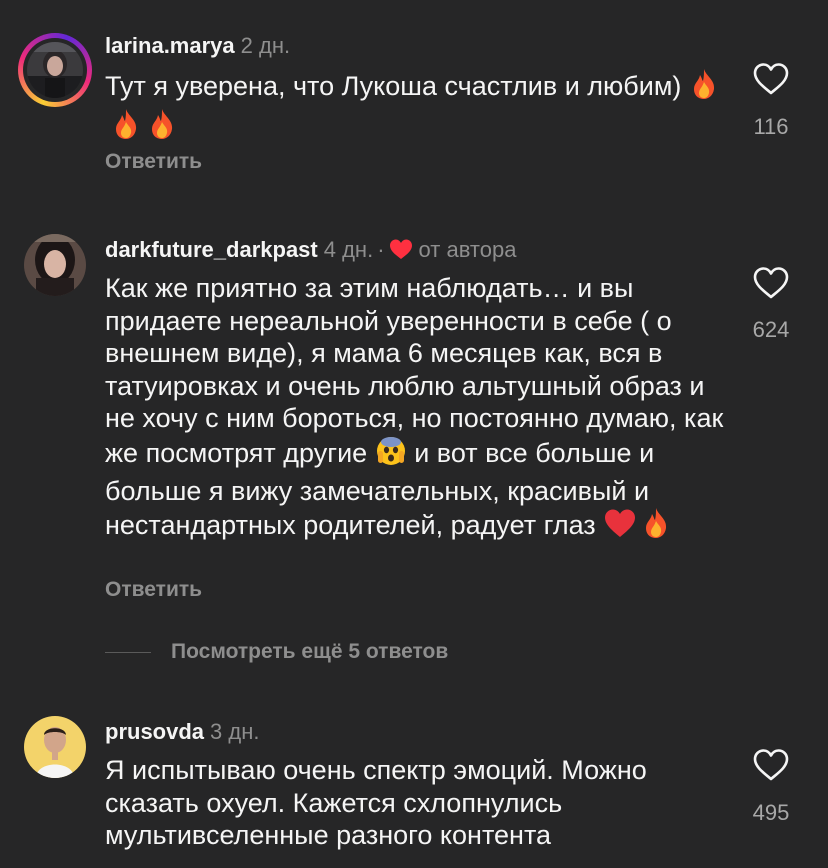  I want to click on comment-meta: larina.marya 2 дн., so click(197, 46).